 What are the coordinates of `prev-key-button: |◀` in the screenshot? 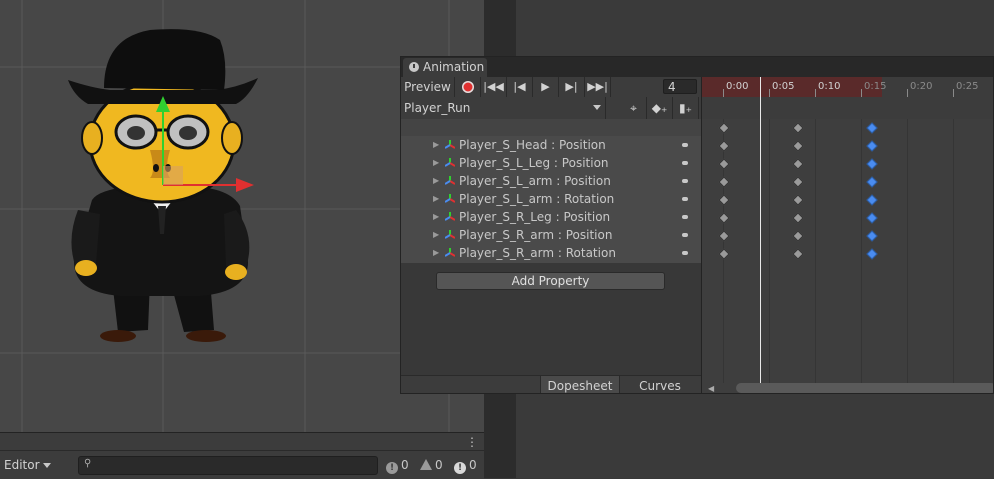 It's located at (520, 87).